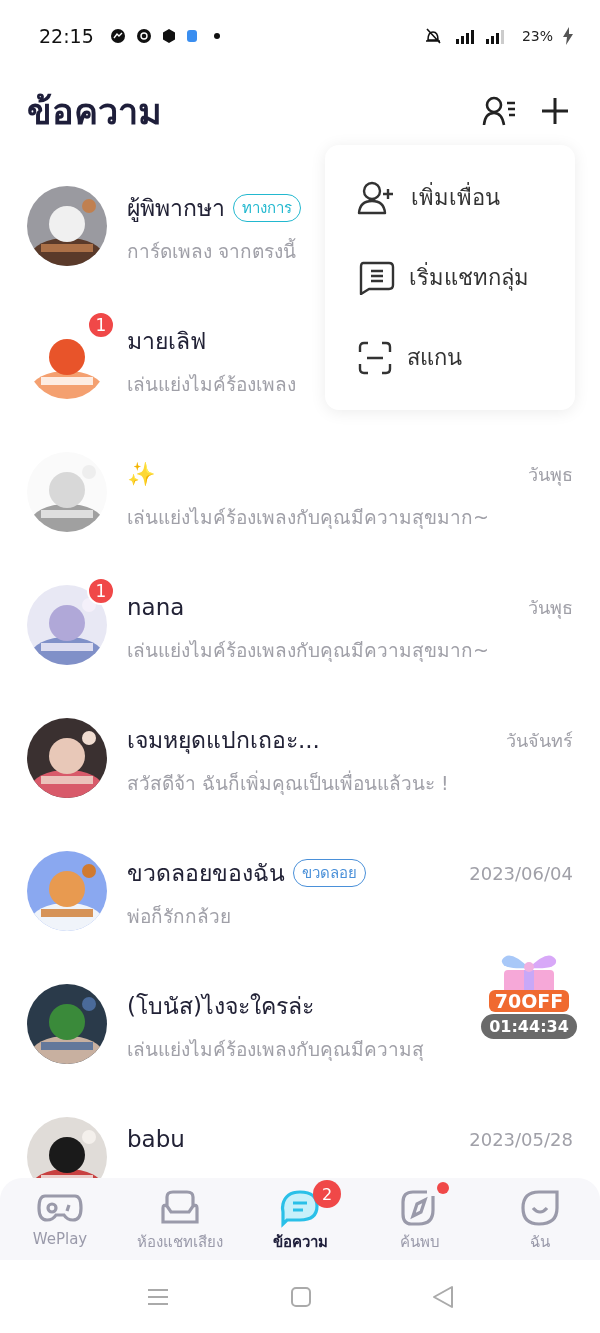  What do you see at coordinates (327, 1194) in the screenshot?
I see `count-badge: 2` at bounding box center [327, 1194].